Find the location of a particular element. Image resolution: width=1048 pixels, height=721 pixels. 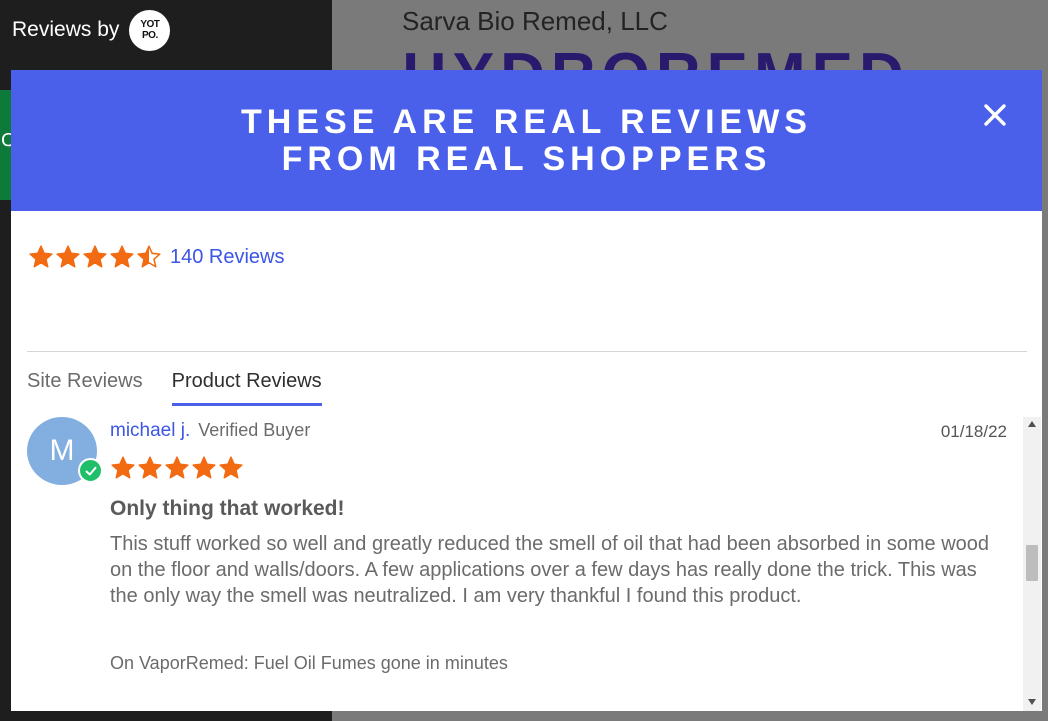

check-icon is located at coordinates (90, 470).